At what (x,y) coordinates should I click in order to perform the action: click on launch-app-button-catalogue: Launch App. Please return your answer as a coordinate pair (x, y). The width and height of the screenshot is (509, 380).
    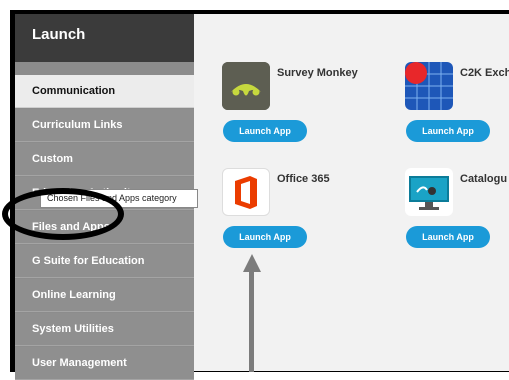
    Looking at the image, I should click on (448, 237).